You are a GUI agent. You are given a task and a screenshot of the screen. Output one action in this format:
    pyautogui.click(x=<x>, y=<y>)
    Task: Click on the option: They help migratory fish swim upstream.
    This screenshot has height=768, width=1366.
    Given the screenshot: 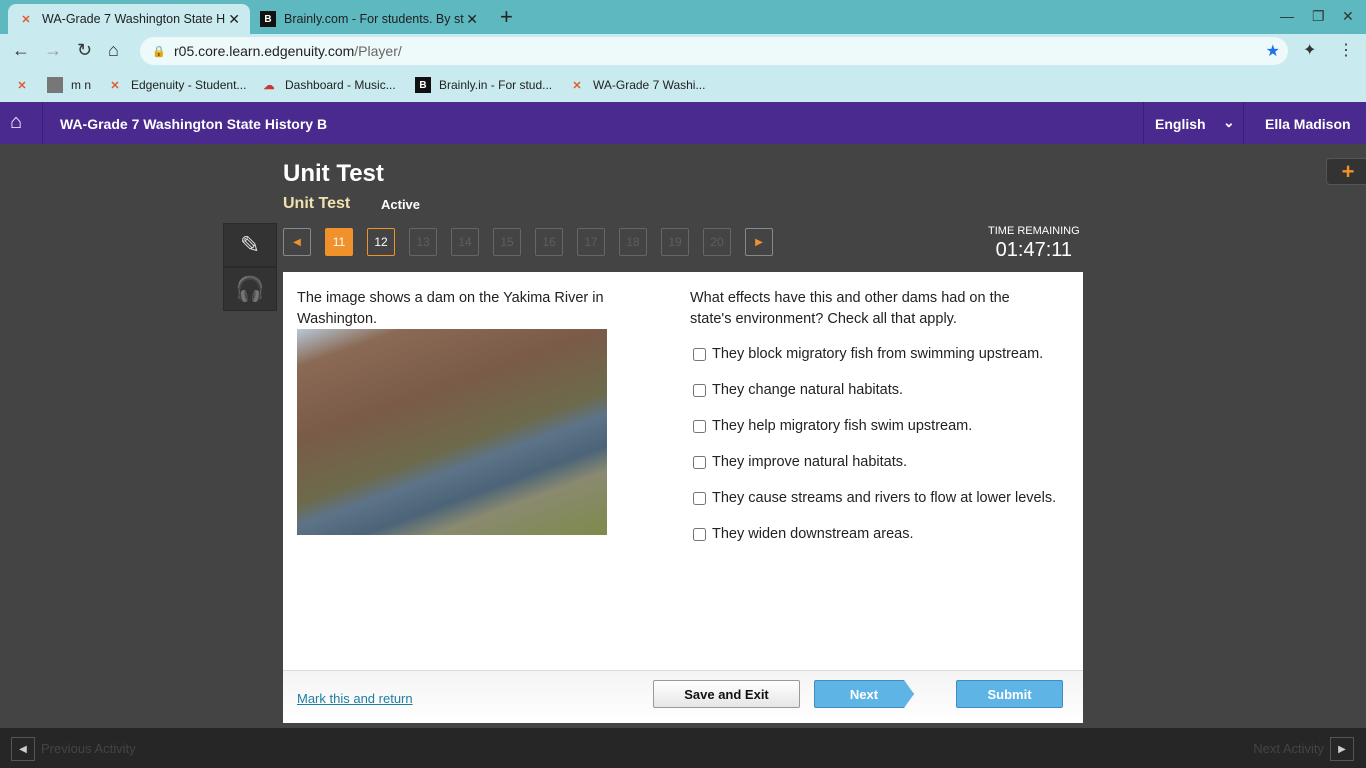 What is the action you would take?
    pyautogui.click(x=832, y=426)
    